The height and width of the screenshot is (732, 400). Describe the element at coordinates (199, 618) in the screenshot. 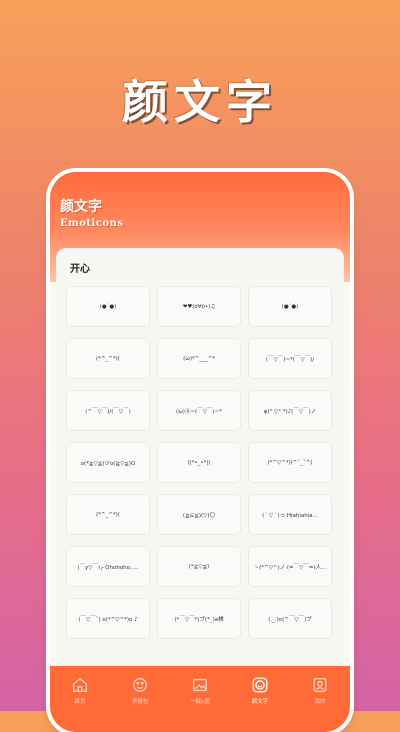

I see `emoticon-item: (*￣▽￣*)ブ(*_)a棋` at that location.